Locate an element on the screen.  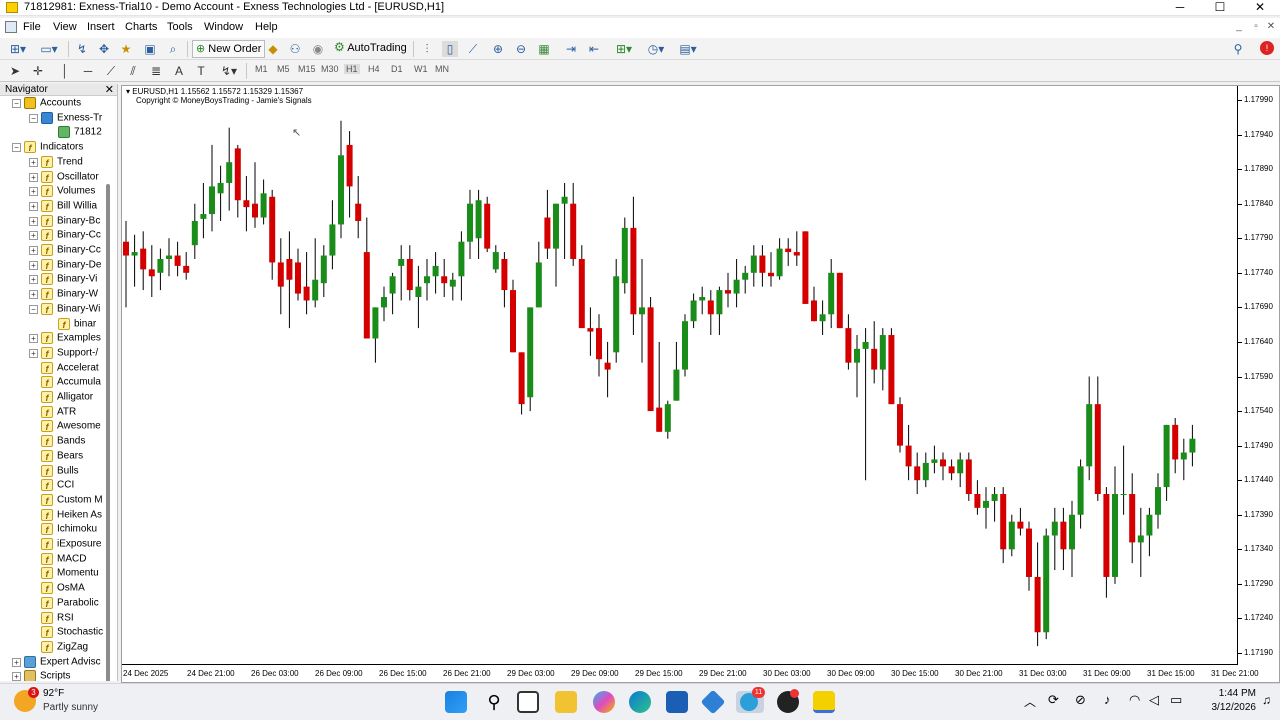
navigator-close-icon: ✕ is located at coordinates (109, 90).